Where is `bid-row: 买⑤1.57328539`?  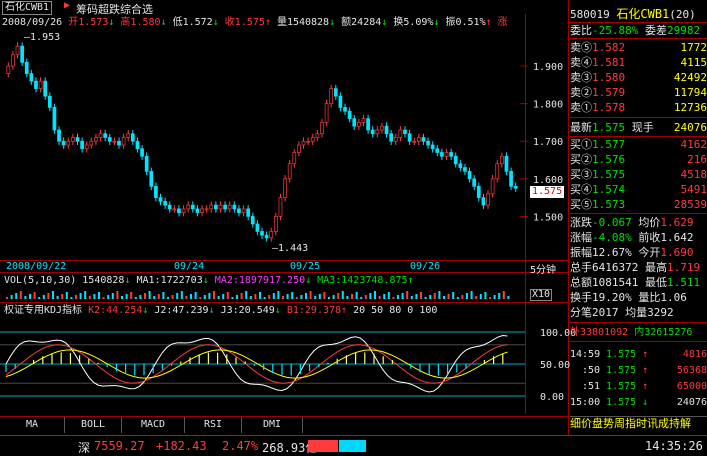 bid-row: 买⑤1.57328539 is located at coordinates (638, 204).